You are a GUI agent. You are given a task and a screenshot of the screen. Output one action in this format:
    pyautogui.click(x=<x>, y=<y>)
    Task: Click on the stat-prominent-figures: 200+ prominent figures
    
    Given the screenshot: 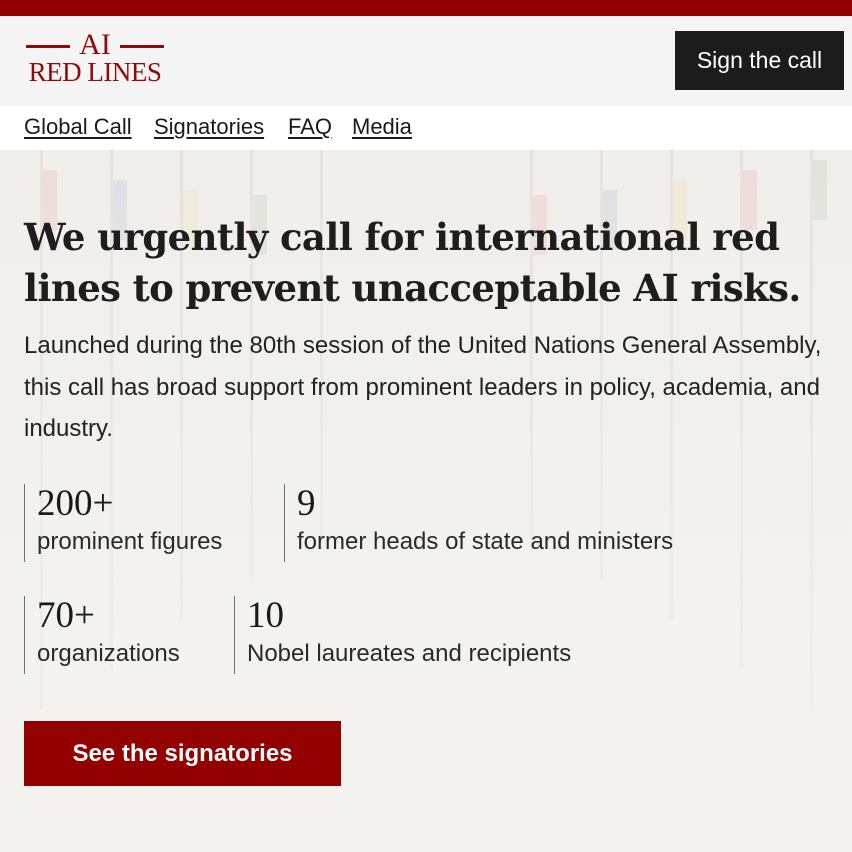 What is the action you would take?
    pyautogui.click(x=123, y=523)
    